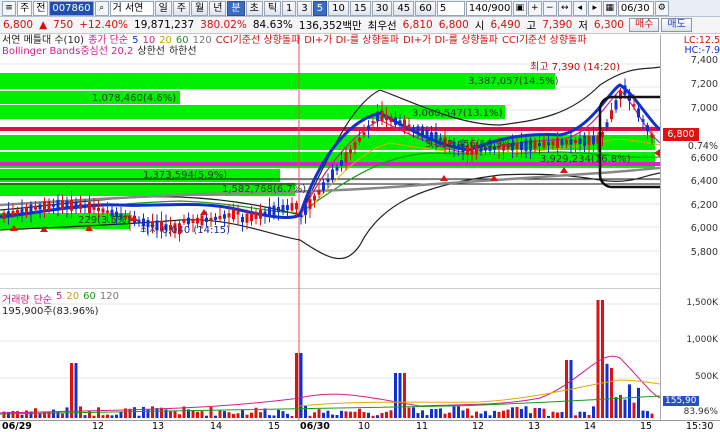 The height and width of the screenshot is (432, 720). I want to click on calendar-icon: ▦, so click(609, 8).